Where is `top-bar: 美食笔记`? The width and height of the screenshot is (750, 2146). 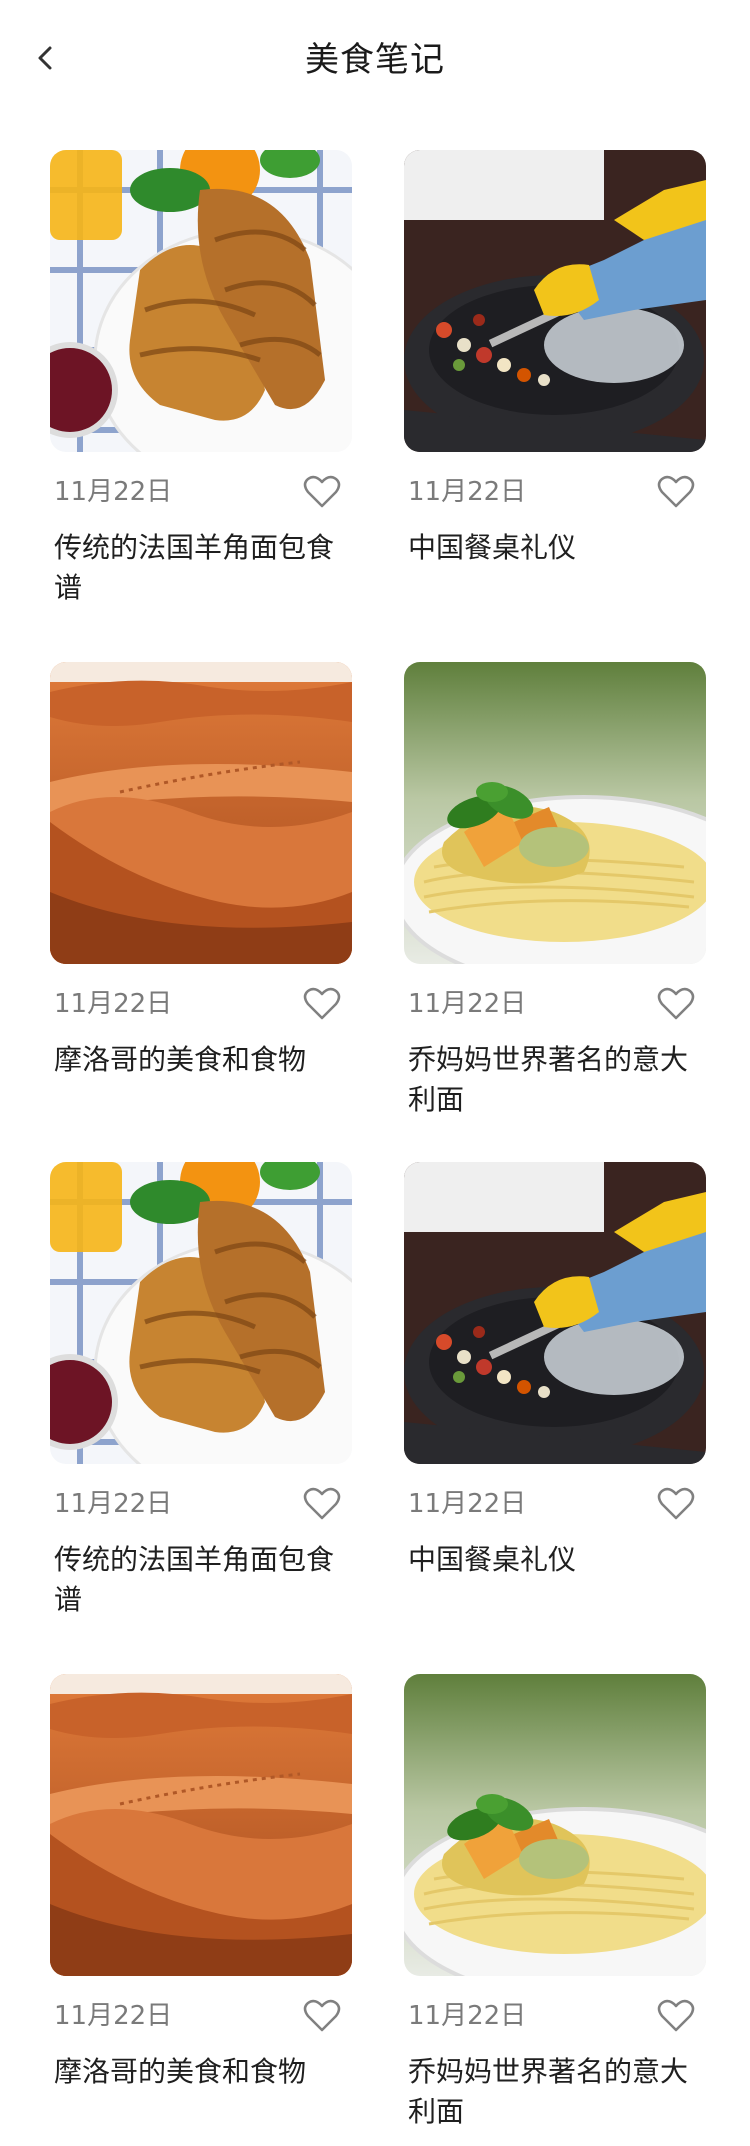
top-bar: 美食笔记 is located at coordinates (375, 65).